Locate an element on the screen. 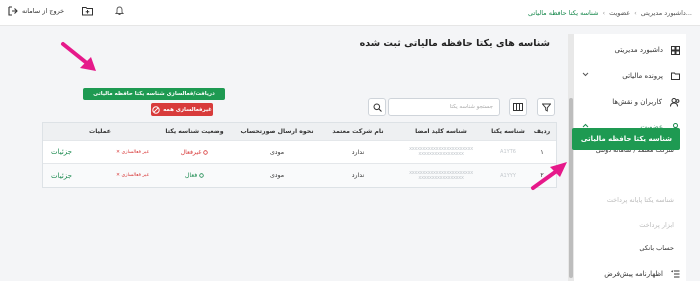 The height and width of the screenshot is (281, 700). filter-icon is located at coordinates (546, 107).